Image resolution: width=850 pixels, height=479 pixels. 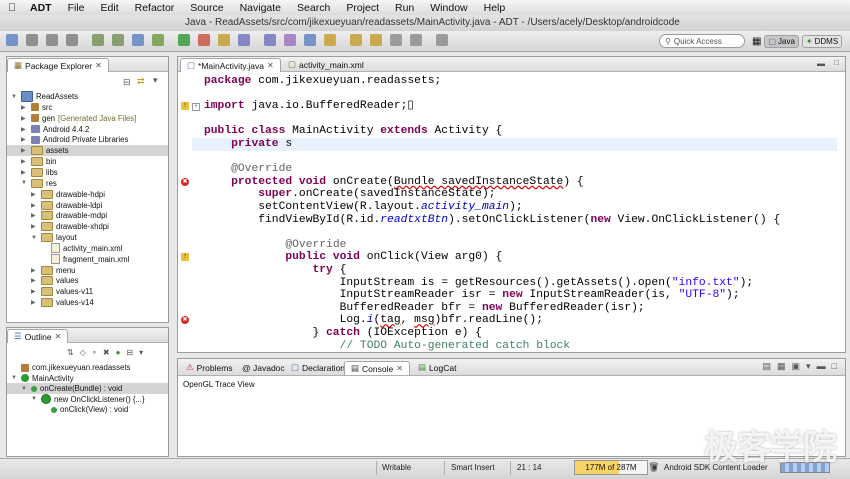 What do you see at coordinates (87, 107) in the screenshot?
I see `package-explorer-item: ▶ src` at bounding box center [87, 107].